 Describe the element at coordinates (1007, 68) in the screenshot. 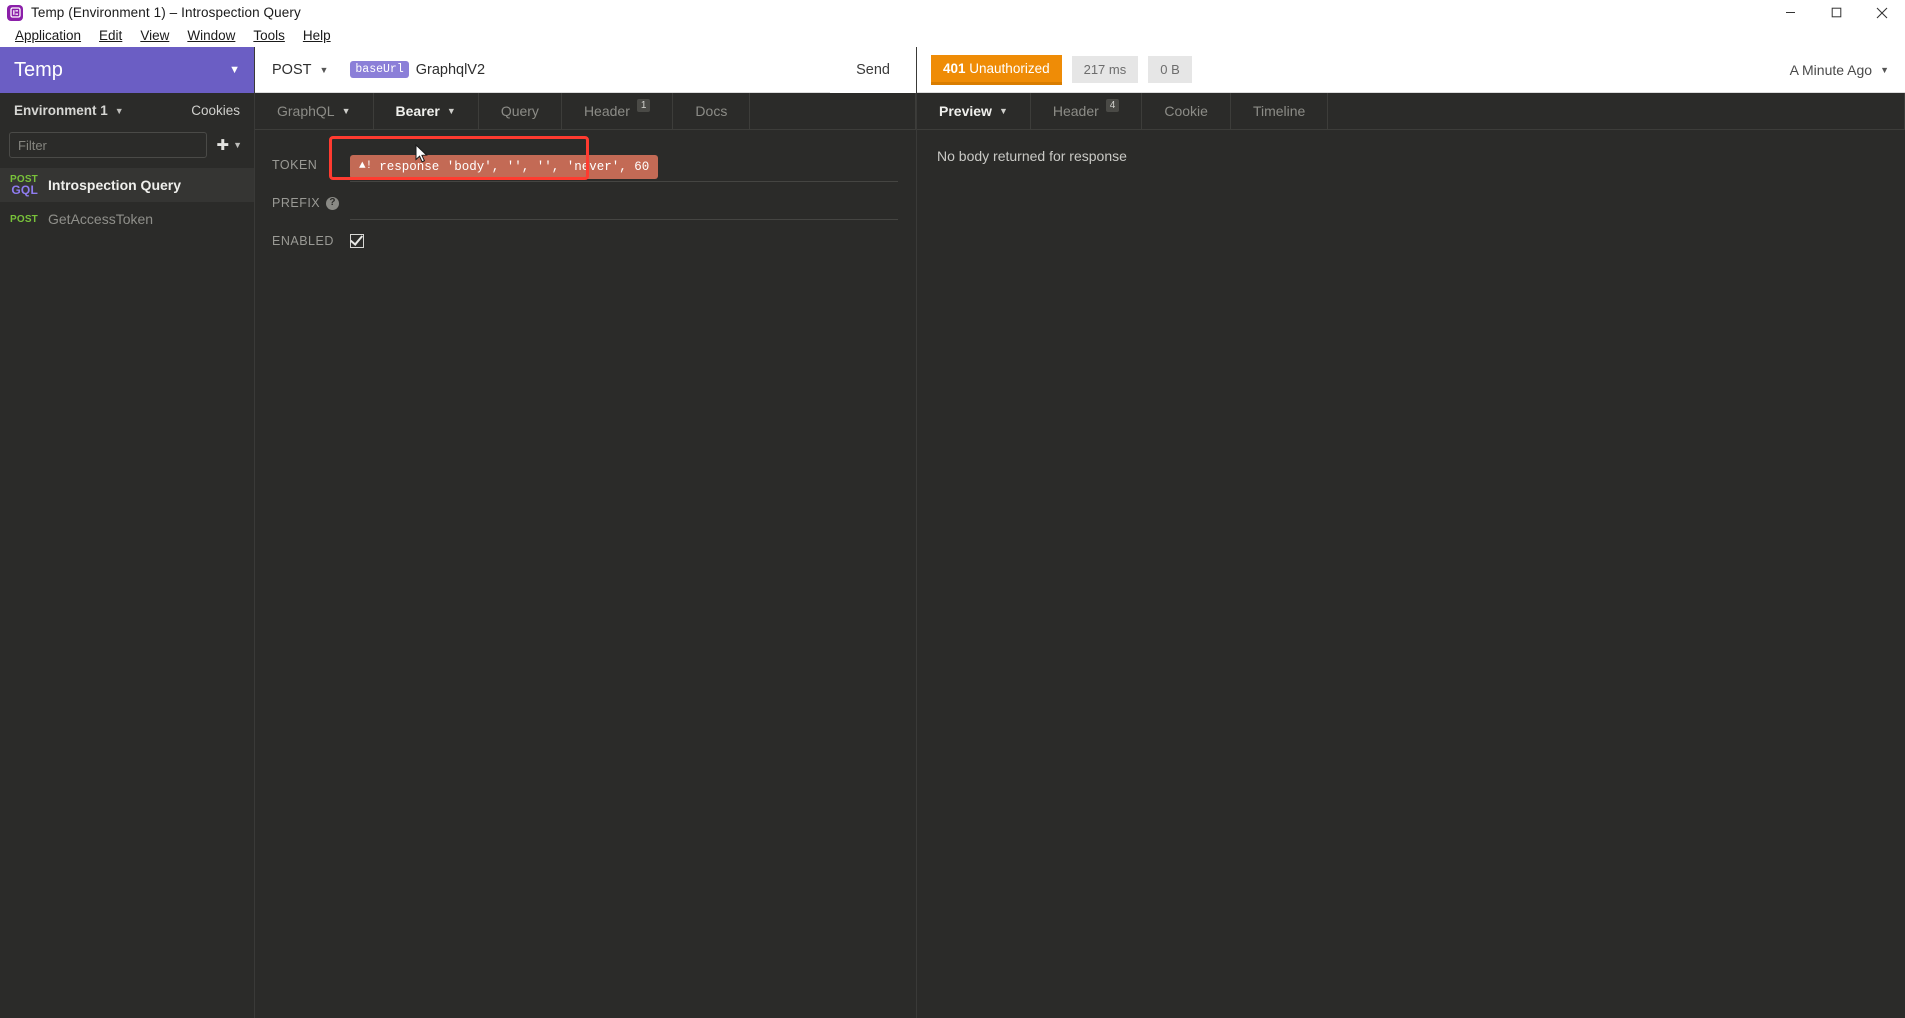

I see `status-text: Unauthorized` at that location.